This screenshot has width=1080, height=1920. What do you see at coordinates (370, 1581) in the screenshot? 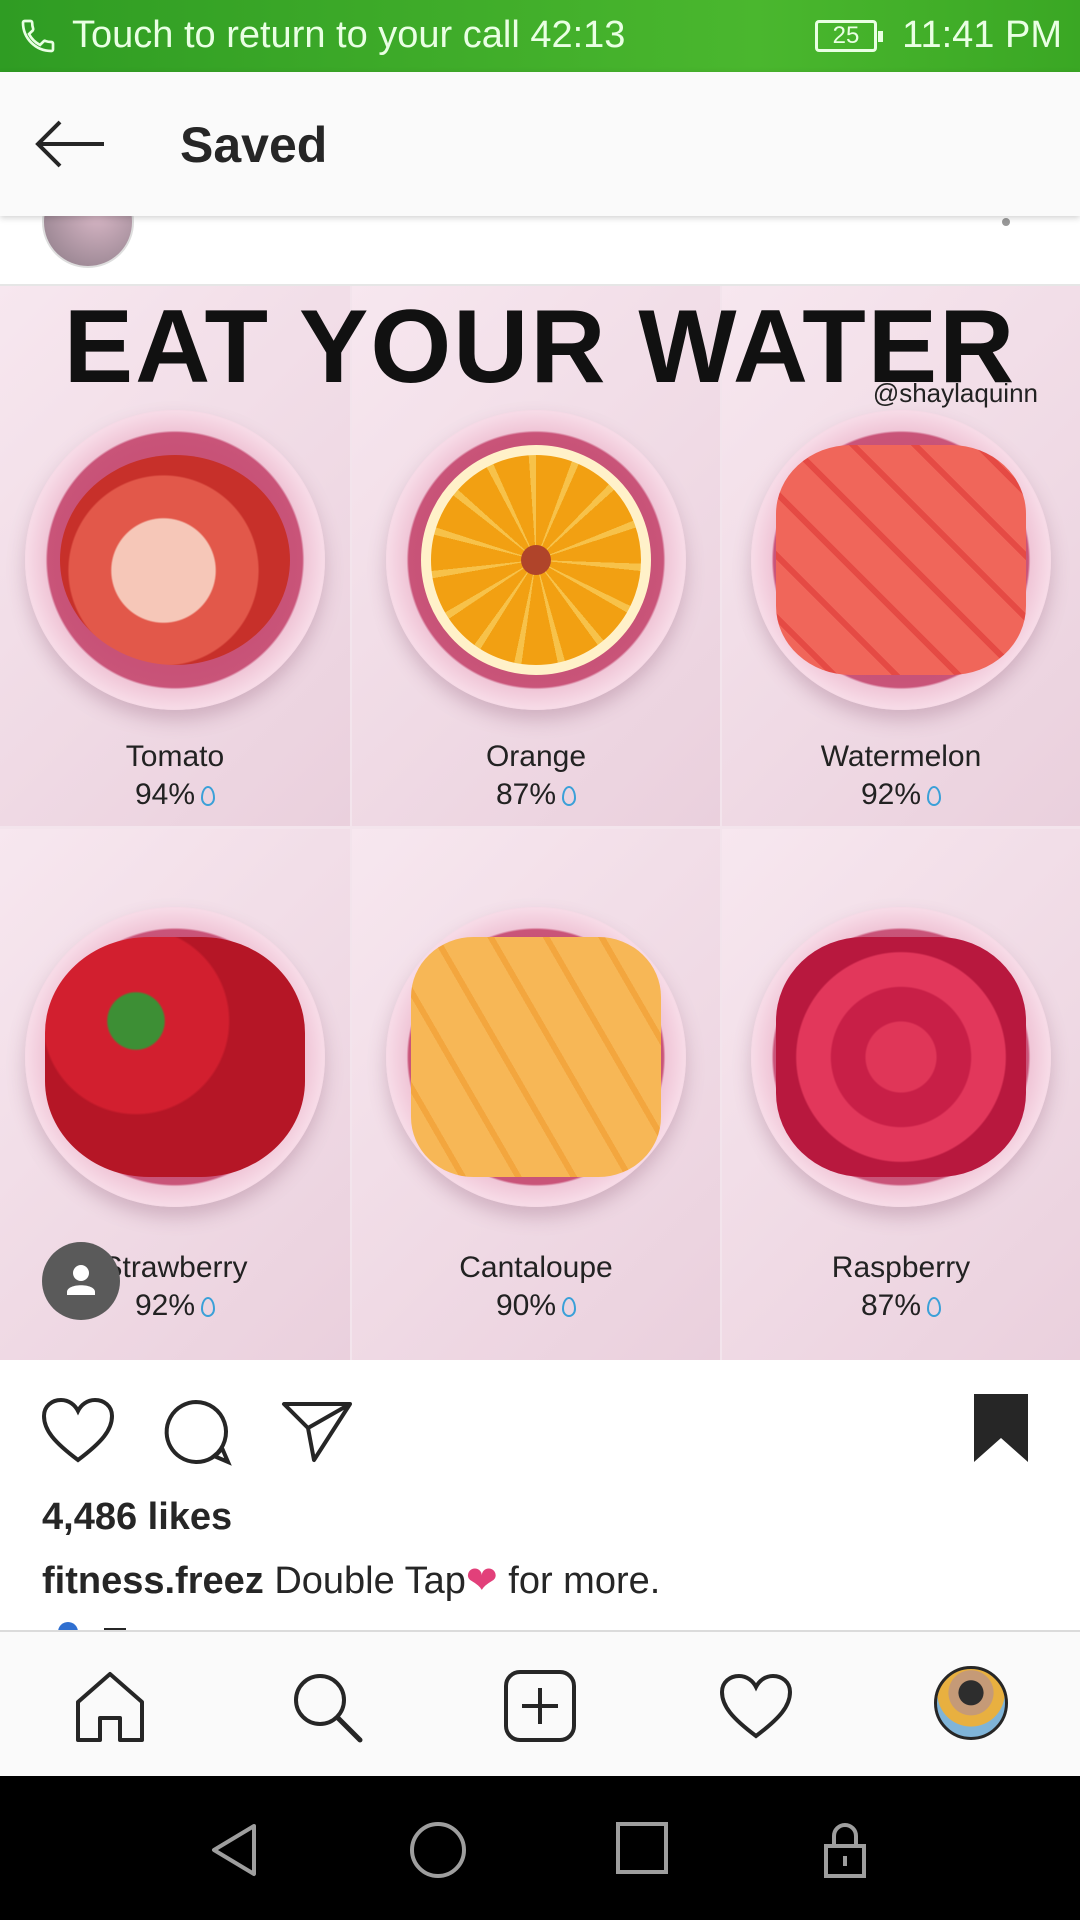
I see `caption-text: Double Tap` at bounding box center [370, 1581].